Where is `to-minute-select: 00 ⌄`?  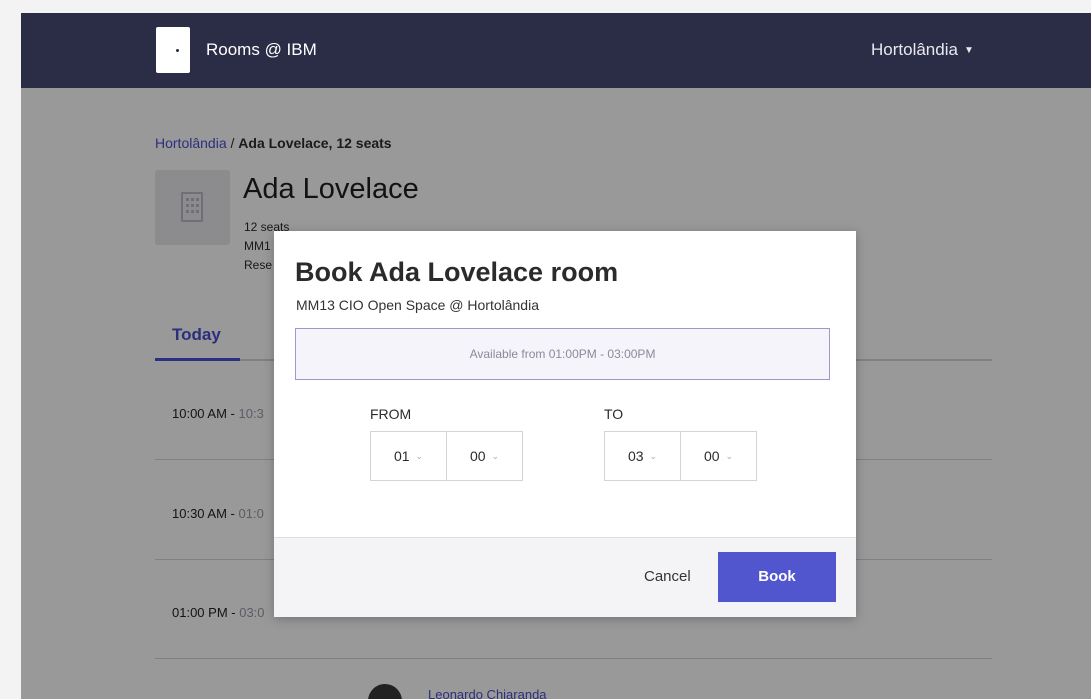
to-minute-select: 00 ⌄ is located at coordinates (718, 456).